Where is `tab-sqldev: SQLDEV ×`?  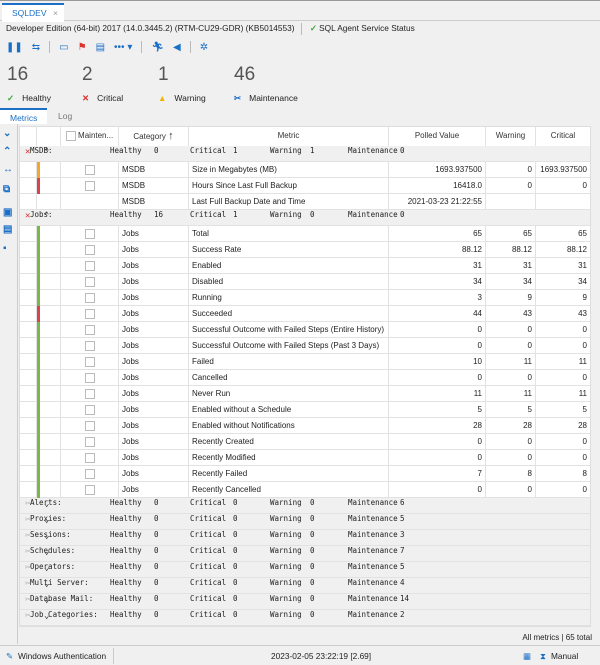
tab-sqldev: SQLDEV × is located at coordinates (33, 12).